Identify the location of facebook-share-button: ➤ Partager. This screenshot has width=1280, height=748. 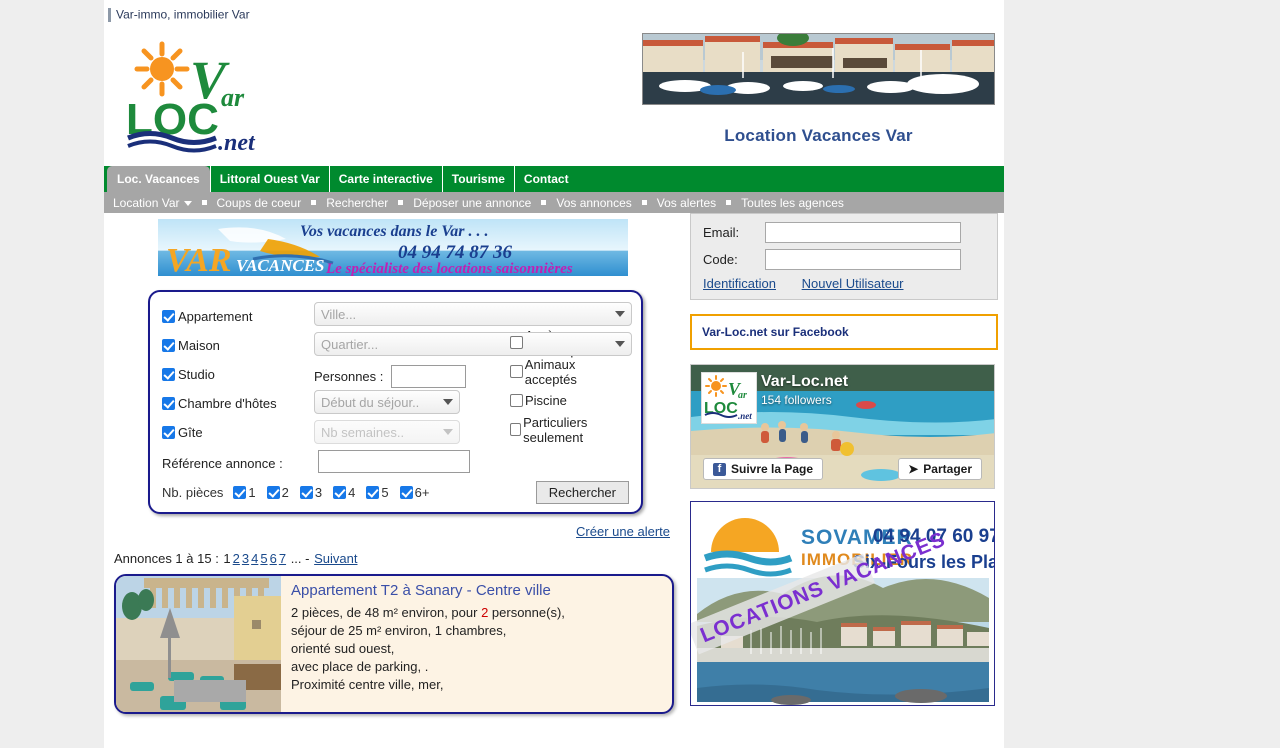
(940, 469).